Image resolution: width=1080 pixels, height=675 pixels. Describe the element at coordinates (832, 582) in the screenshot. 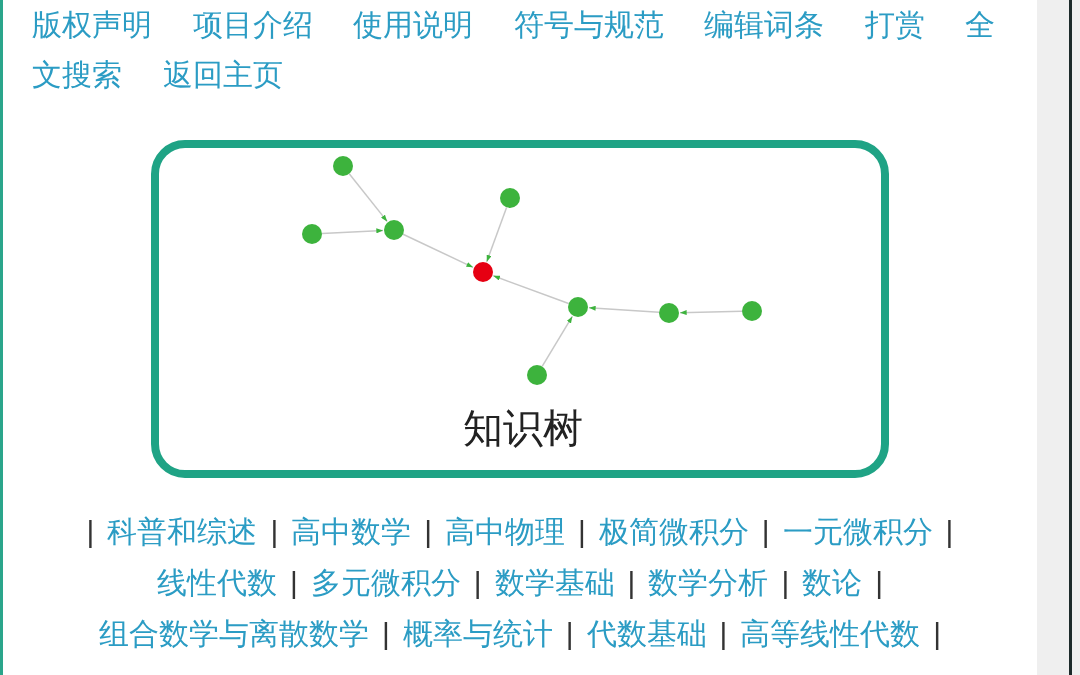

I see `category-link: 数论` at that location.